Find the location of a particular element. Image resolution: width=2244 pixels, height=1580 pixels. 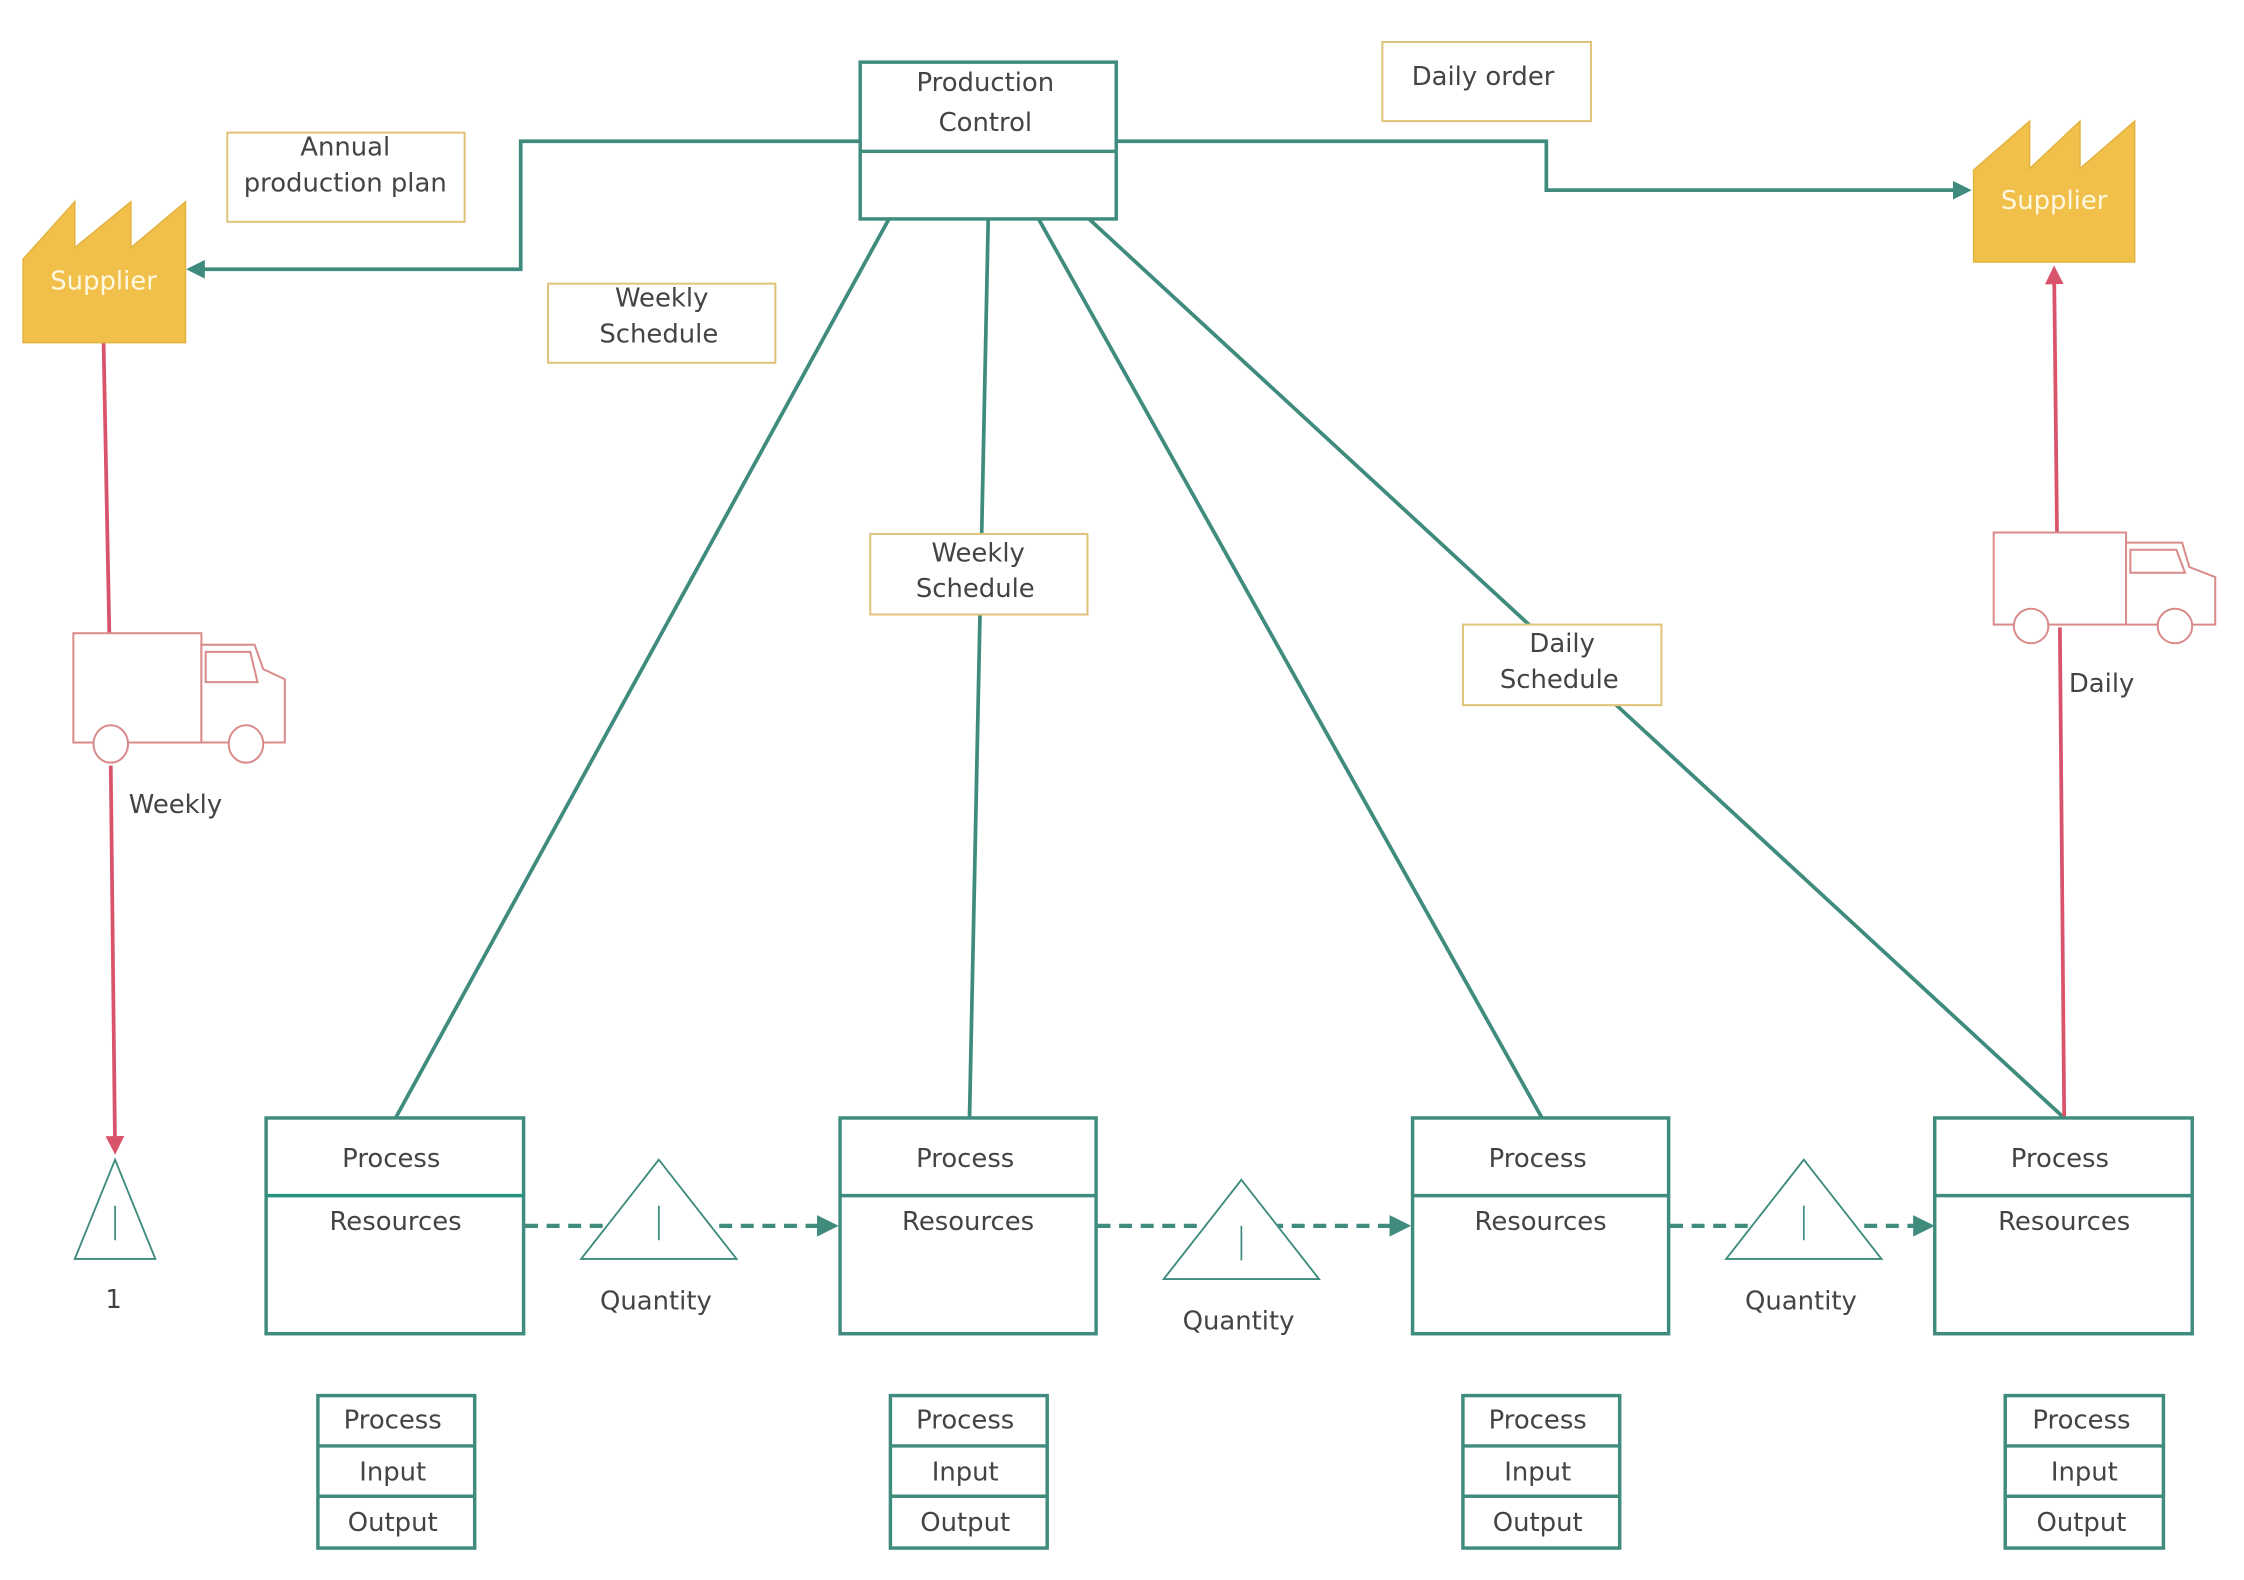

note-daily-schedule: Daily Schedule is located at coordinates (1562, 665).